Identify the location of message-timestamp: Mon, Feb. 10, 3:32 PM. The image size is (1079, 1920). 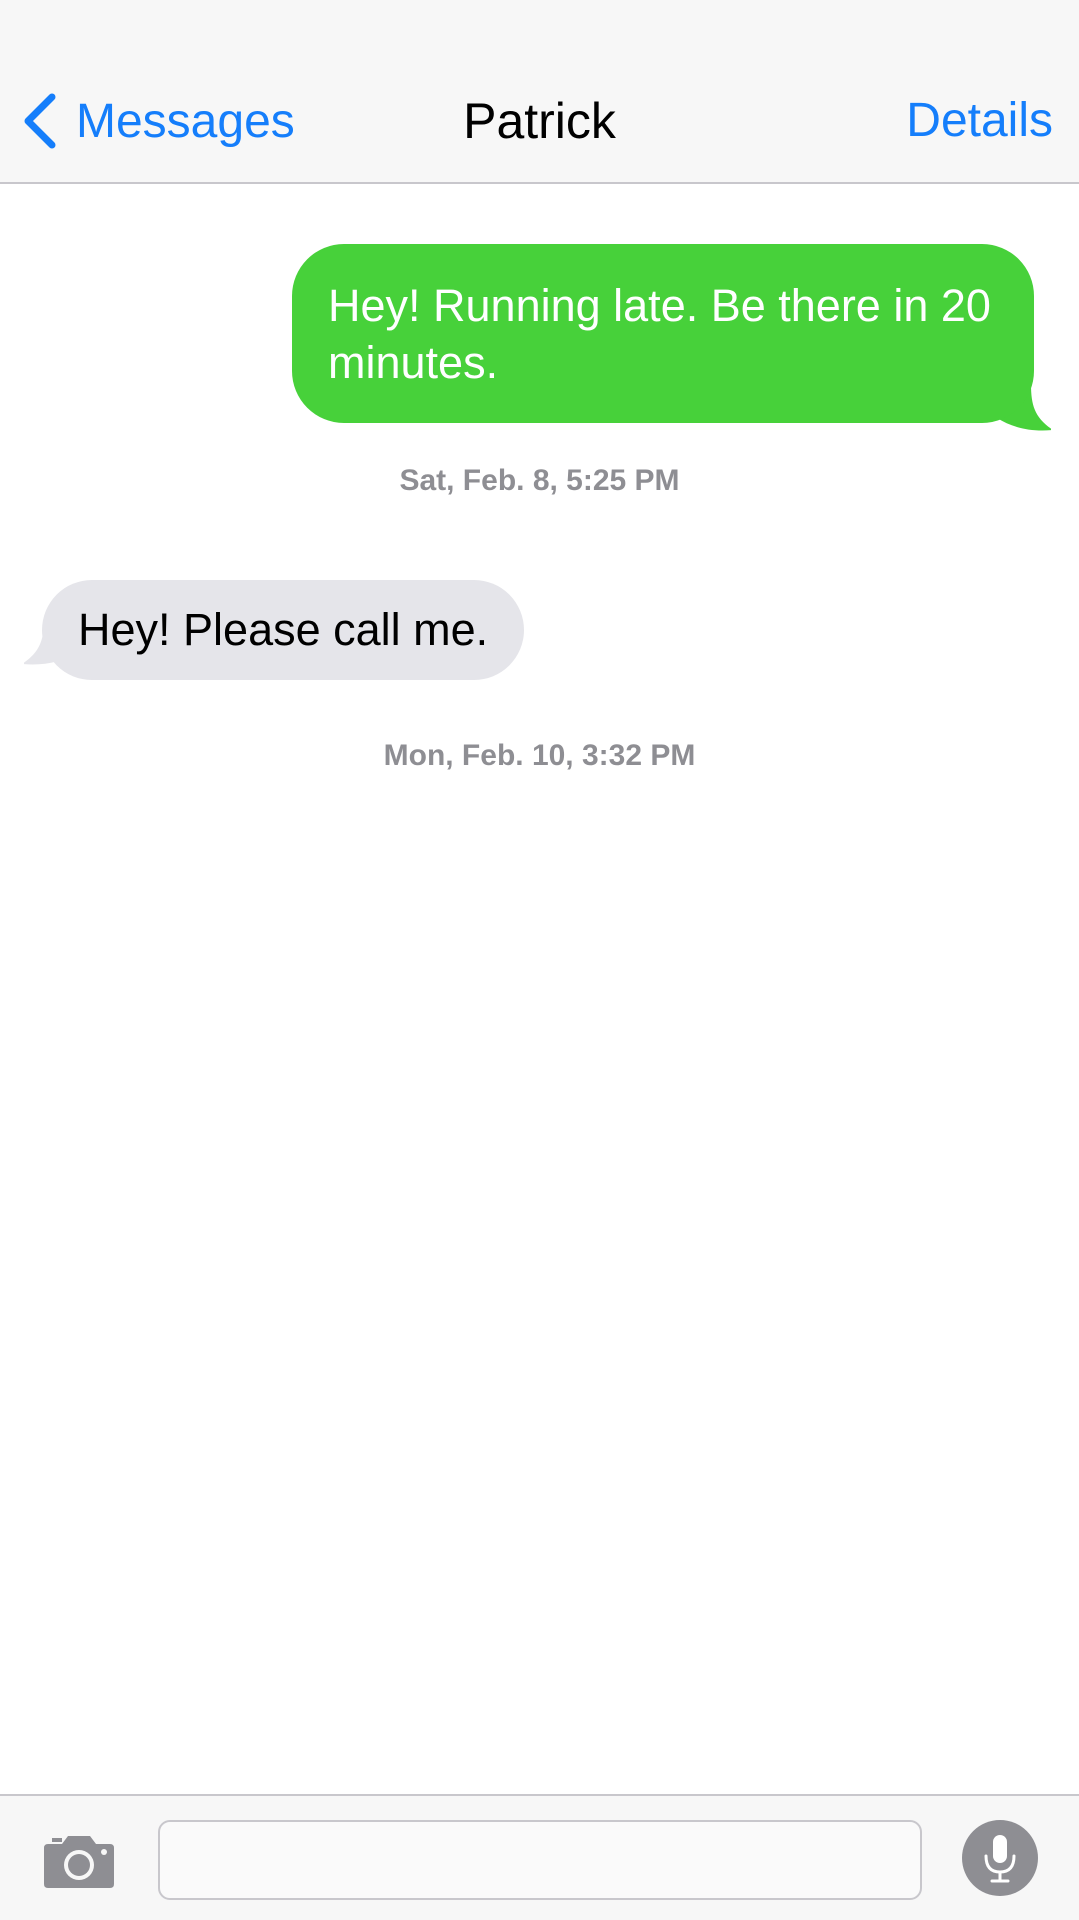
(539, 755).